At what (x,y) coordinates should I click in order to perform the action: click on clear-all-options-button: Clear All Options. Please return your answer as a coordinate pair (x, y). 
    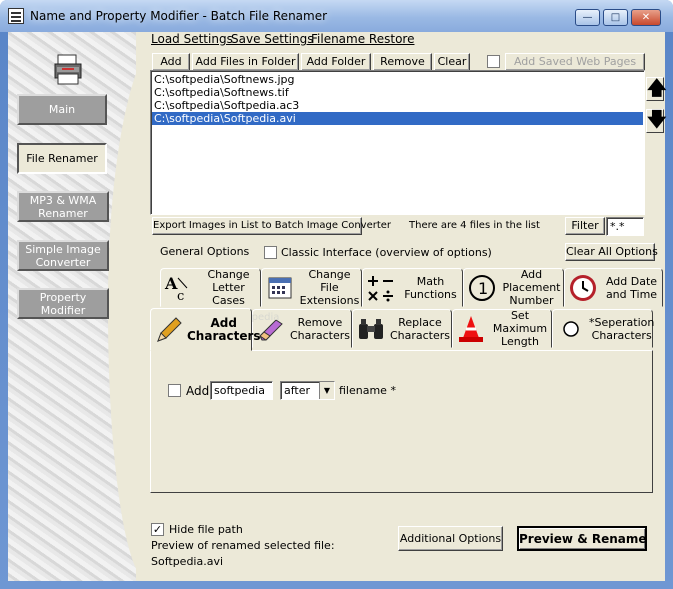
    Looking at the image, I should click on (611, 252).